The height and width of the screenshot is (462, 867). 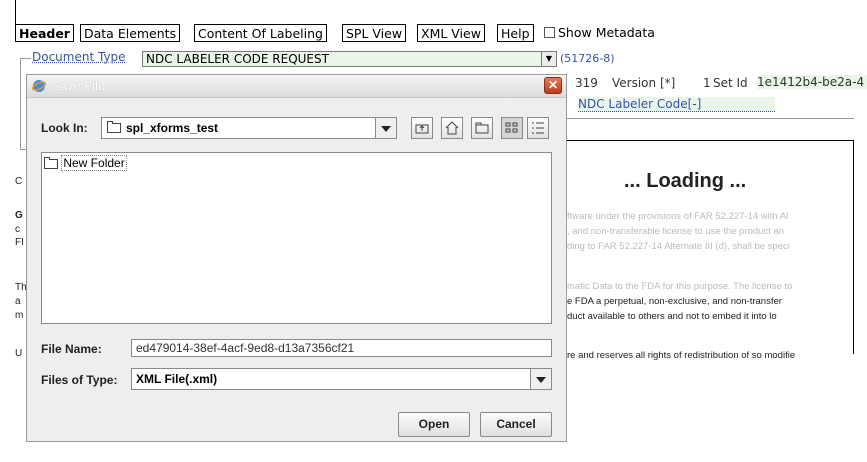 What do you see at coordinates (177, 379) in the screenshot?
I see `files-of-type-value: XML File(.xml)` at bounding box center [177, 379].